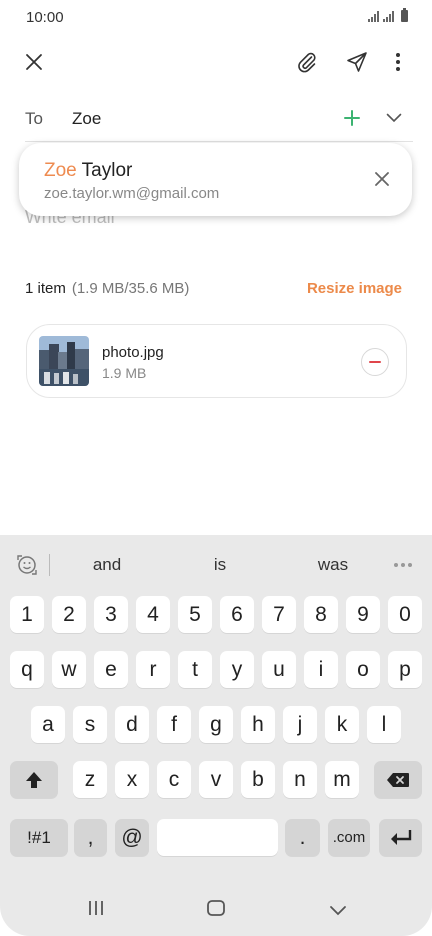 This screenshot has width=432, height=936. What do you see at coordinates (363, 614) in the screenshot?
I see `key-9: 9` at bounding box center [363, 614].